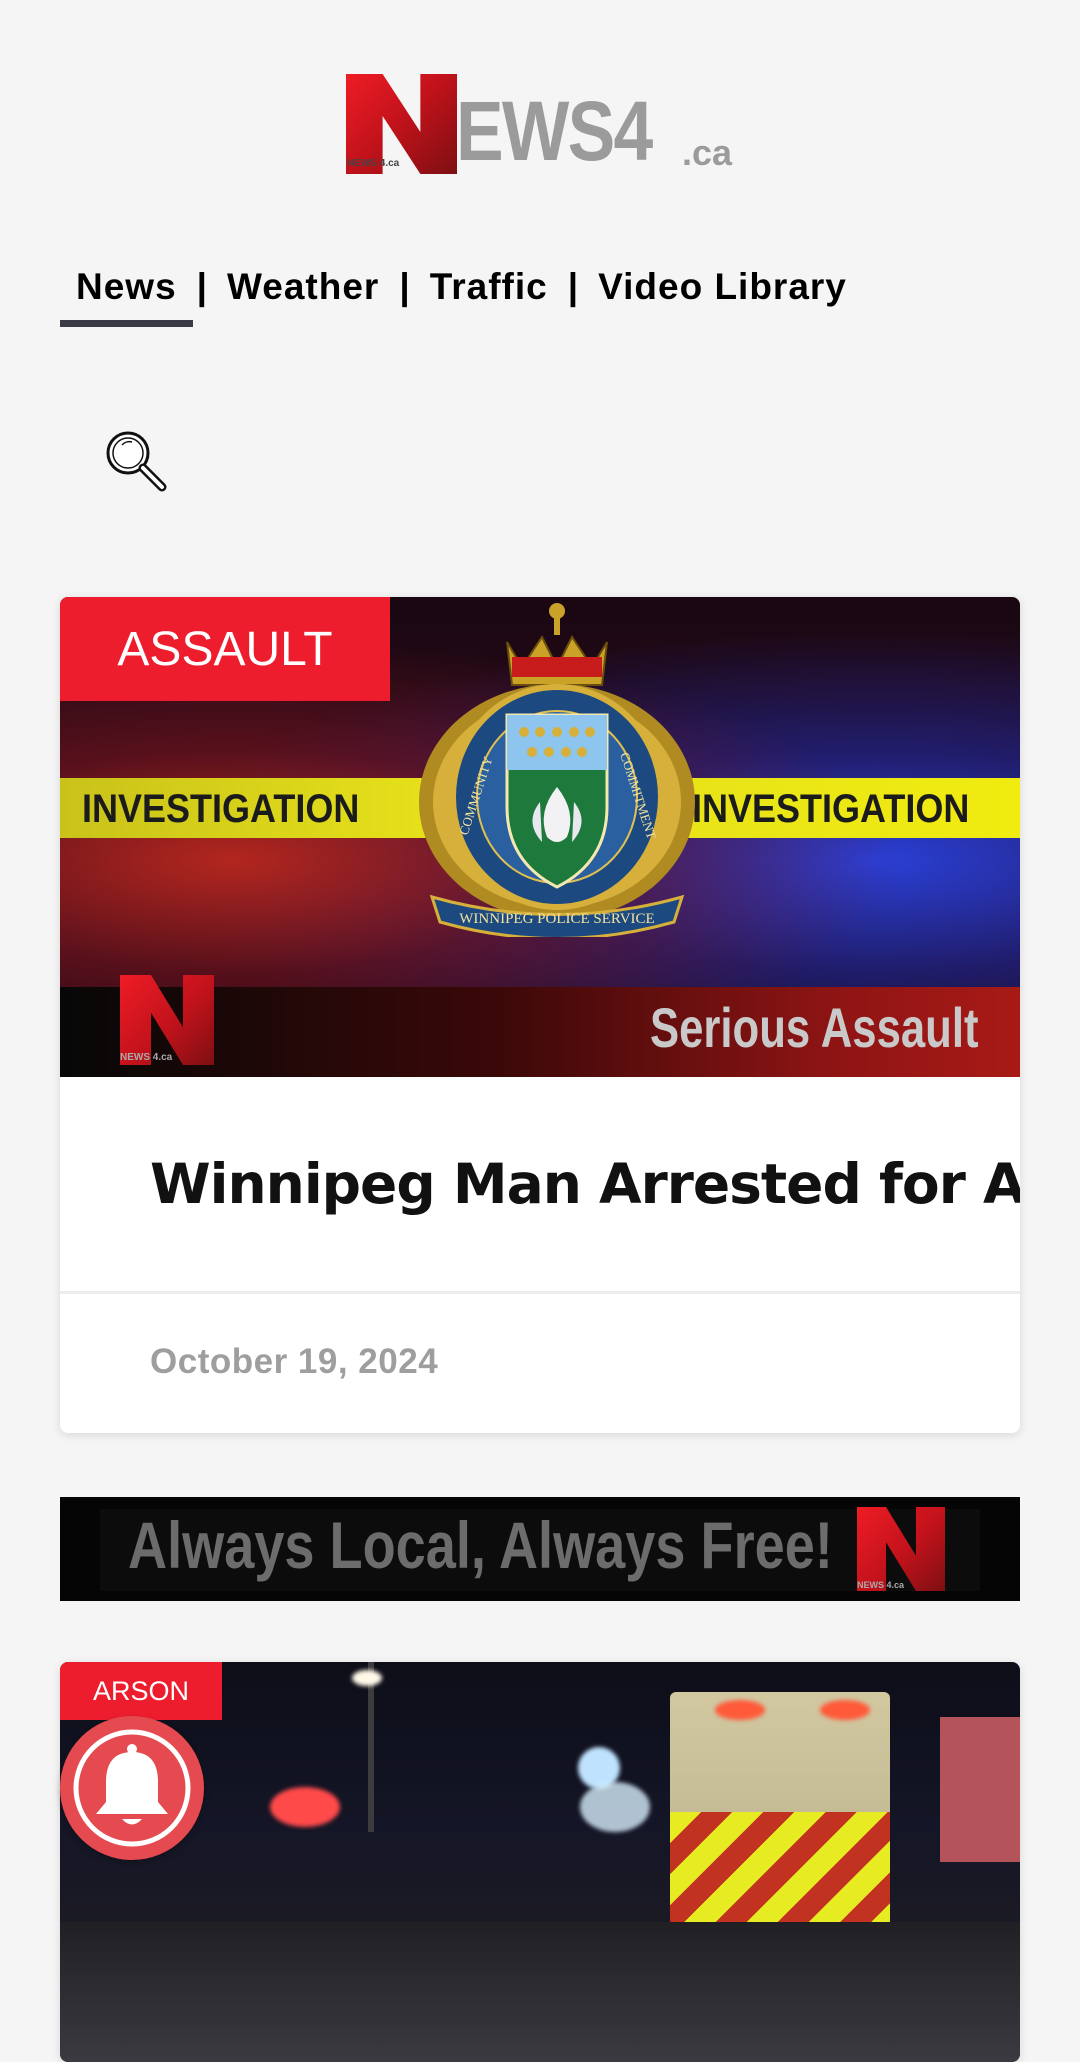  What do you see at coordinates (225, 649) in the screenshot?
I see `category-badge: ASSAULT` at bounding box center [225, 649].